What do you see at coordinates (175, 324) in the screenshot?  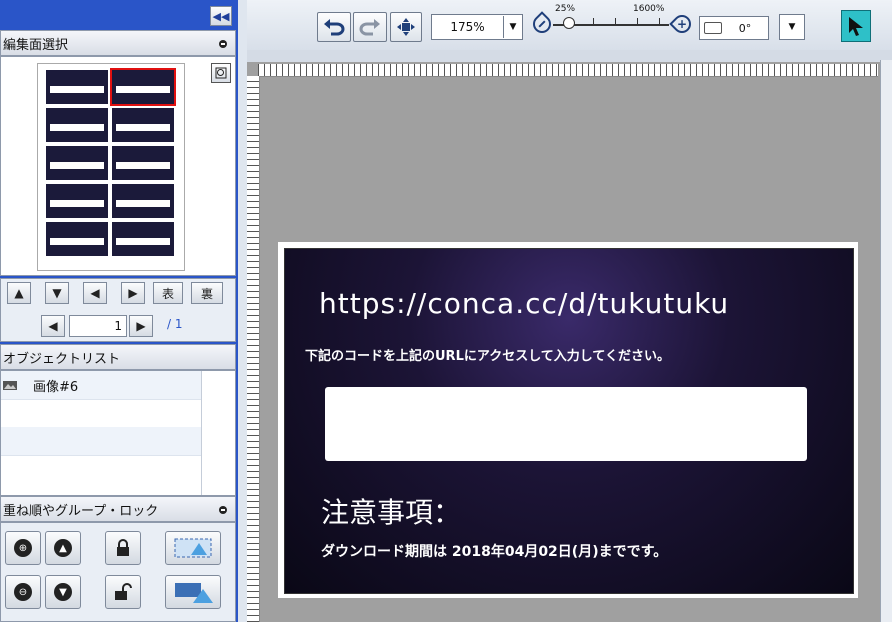 I see `page-total: / 1` at bounding box center [175, 324].